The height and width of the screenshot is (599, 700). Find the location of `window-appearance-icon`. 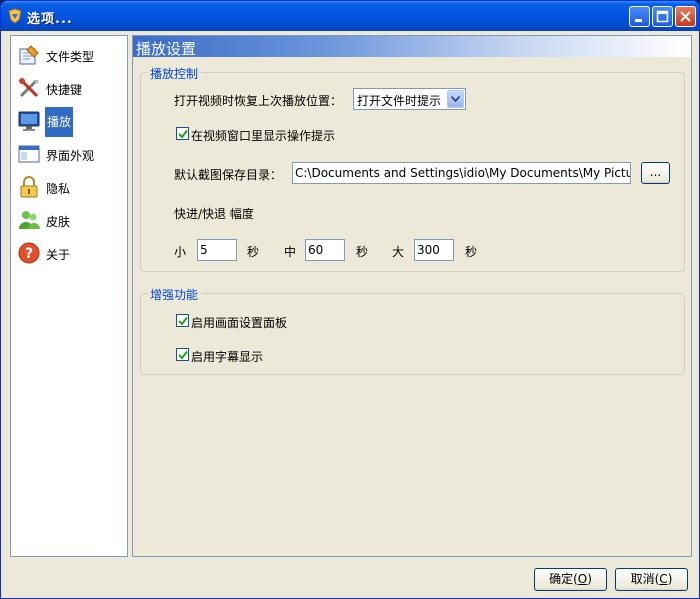

window-appearance-icon is located at coordinates (29, 154).